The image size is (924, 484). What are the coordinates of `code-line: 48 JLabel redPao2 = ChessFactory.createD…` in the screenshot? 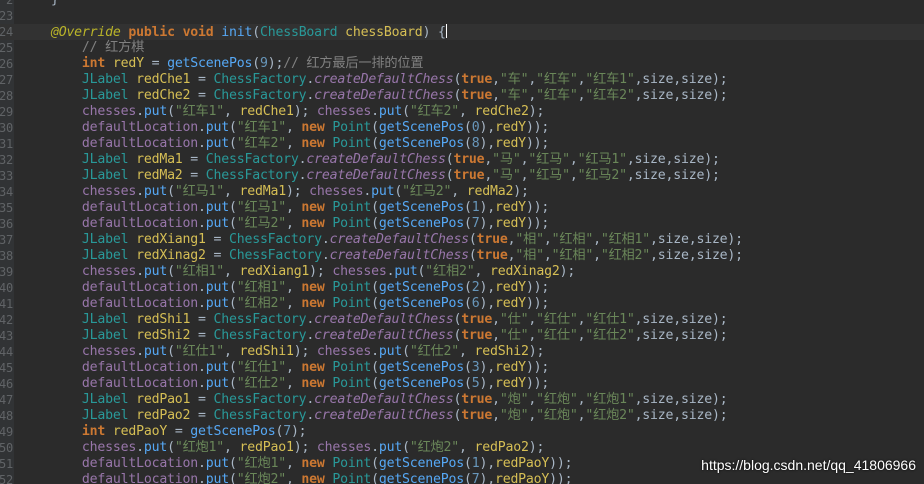 It's located at (462, 416).